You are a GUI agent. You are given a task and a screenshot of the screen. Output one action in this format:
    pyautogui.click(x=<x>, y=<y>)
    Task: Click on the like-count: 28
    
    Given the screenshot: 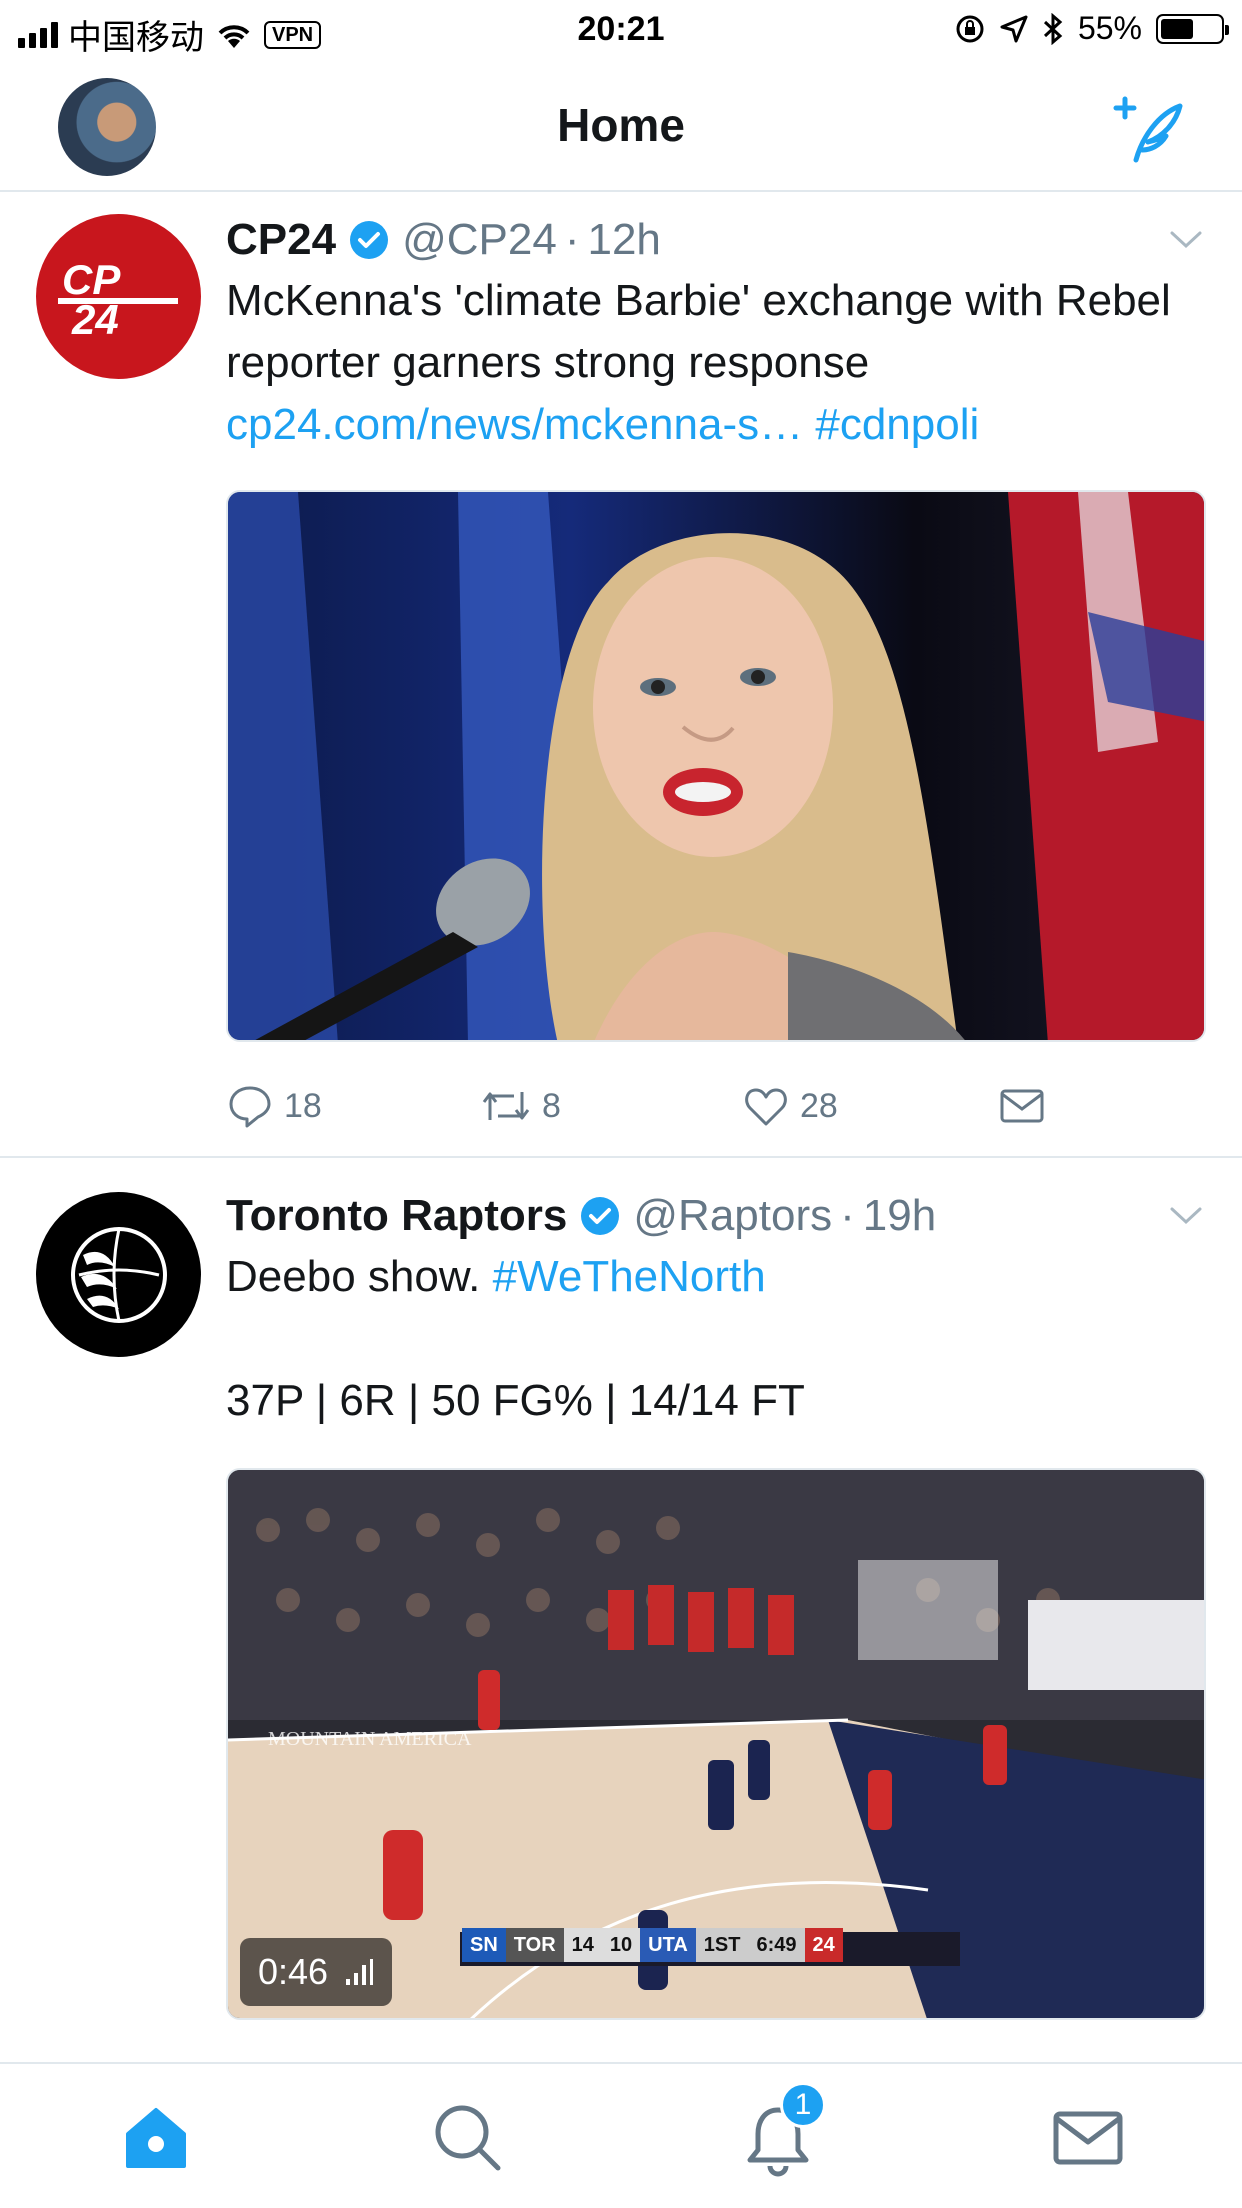 What is the action you would take?
    pyautogui.click(x=819, y=1105)
    